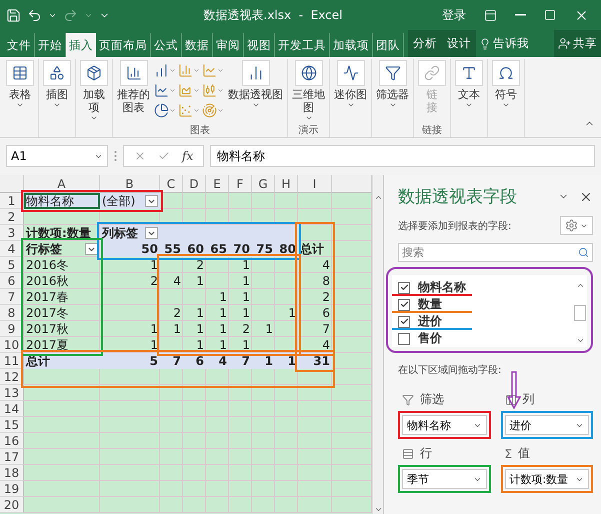 The width and height of the screenshot is (601, 514). I want to click on ribbon-button: 筛选器, so click(392, 91).